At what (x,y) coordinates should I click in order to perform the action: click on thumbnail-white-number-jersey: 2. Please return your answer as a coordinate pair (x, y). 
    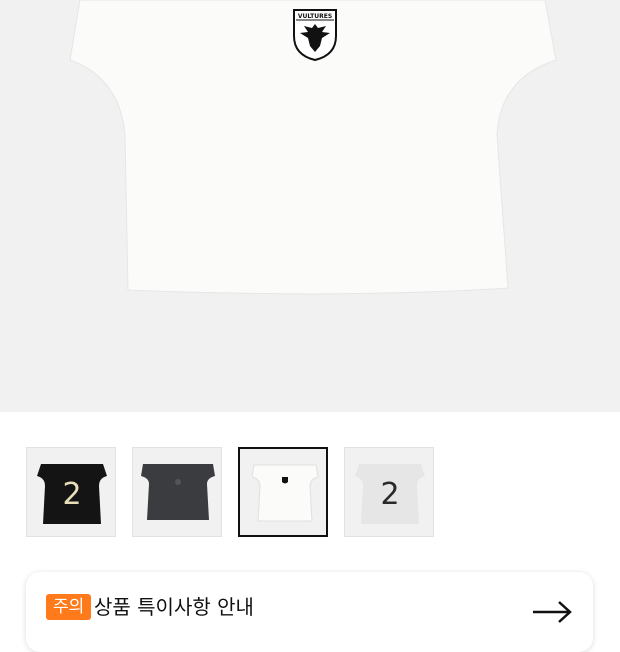
    Looking at the image, I should click on (389, 492).